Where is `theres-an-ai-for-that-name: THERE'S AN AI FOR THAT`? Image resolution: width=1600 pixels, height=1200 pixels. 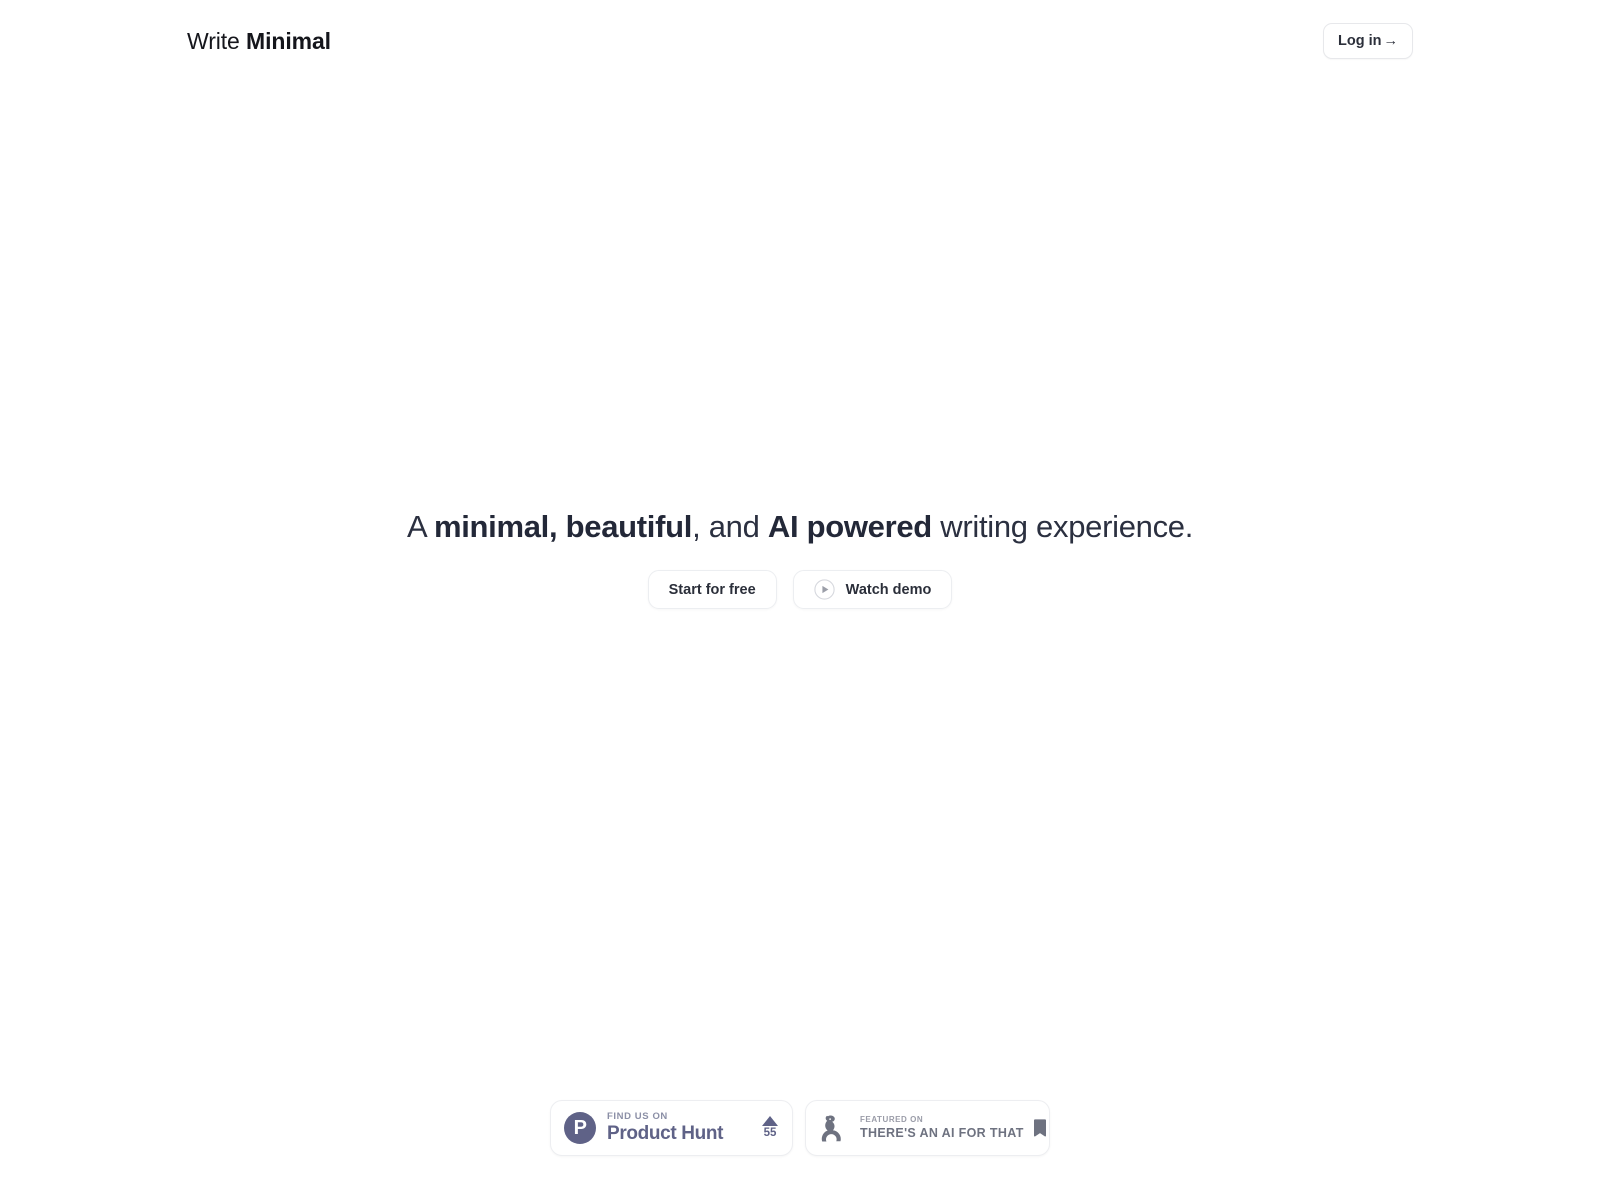
theres-an-ai-for-that-name: THERE'S AN AI FOR THAT is located at coordinates (942, 1132).